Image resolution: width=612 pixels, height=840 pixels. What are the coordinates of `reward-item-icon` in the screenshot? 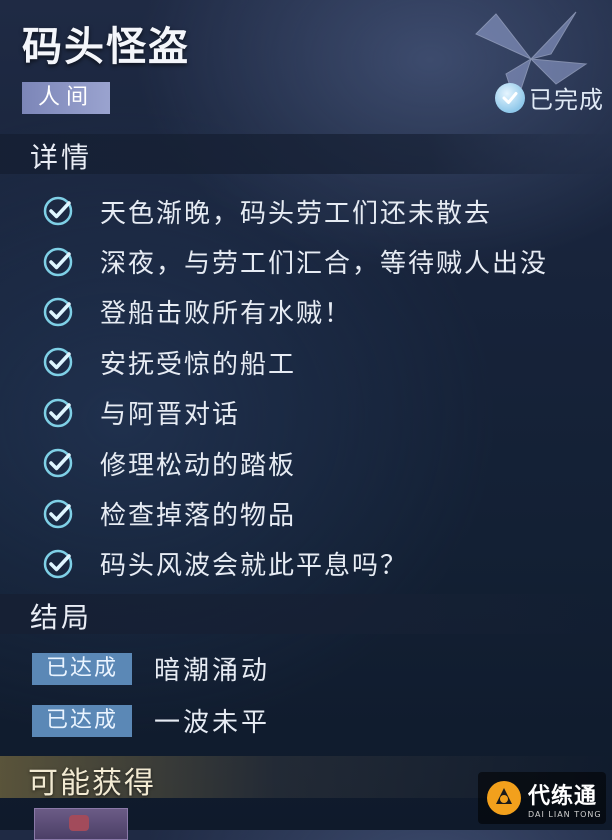 It's located at (79, 823).